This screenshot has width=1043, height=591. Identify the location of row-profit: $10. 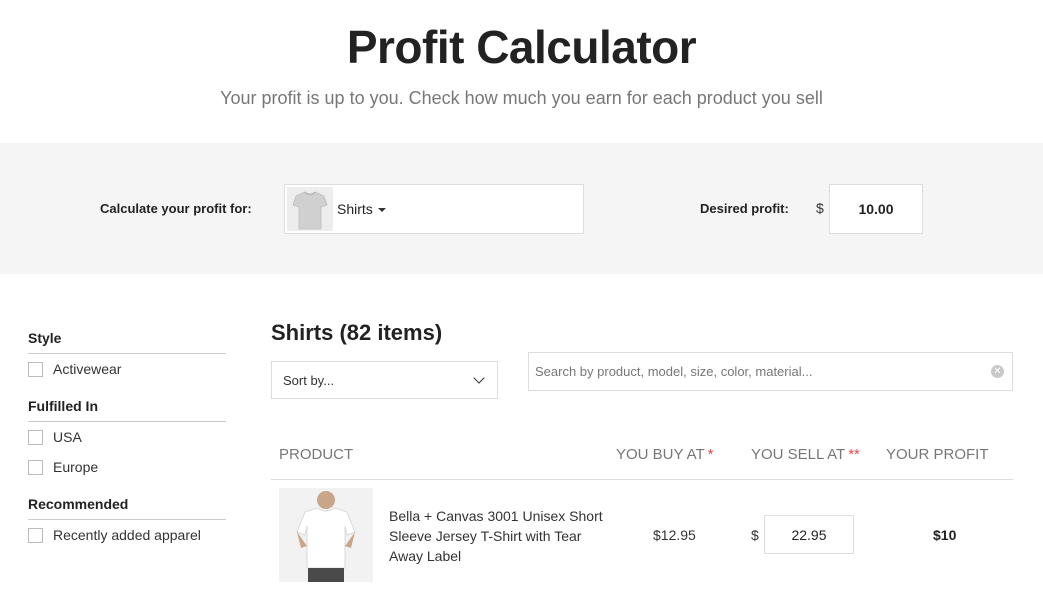
(945, 535).